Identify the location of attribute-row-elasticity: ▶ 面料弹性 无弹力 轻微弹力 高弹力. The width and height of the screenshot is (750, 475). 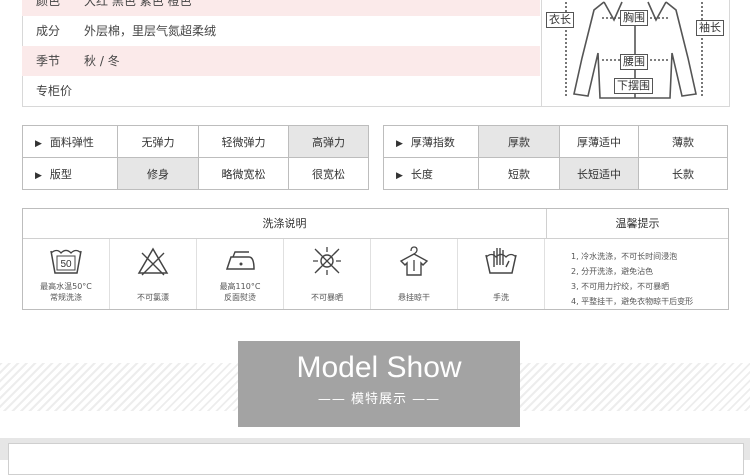
(195, 141).